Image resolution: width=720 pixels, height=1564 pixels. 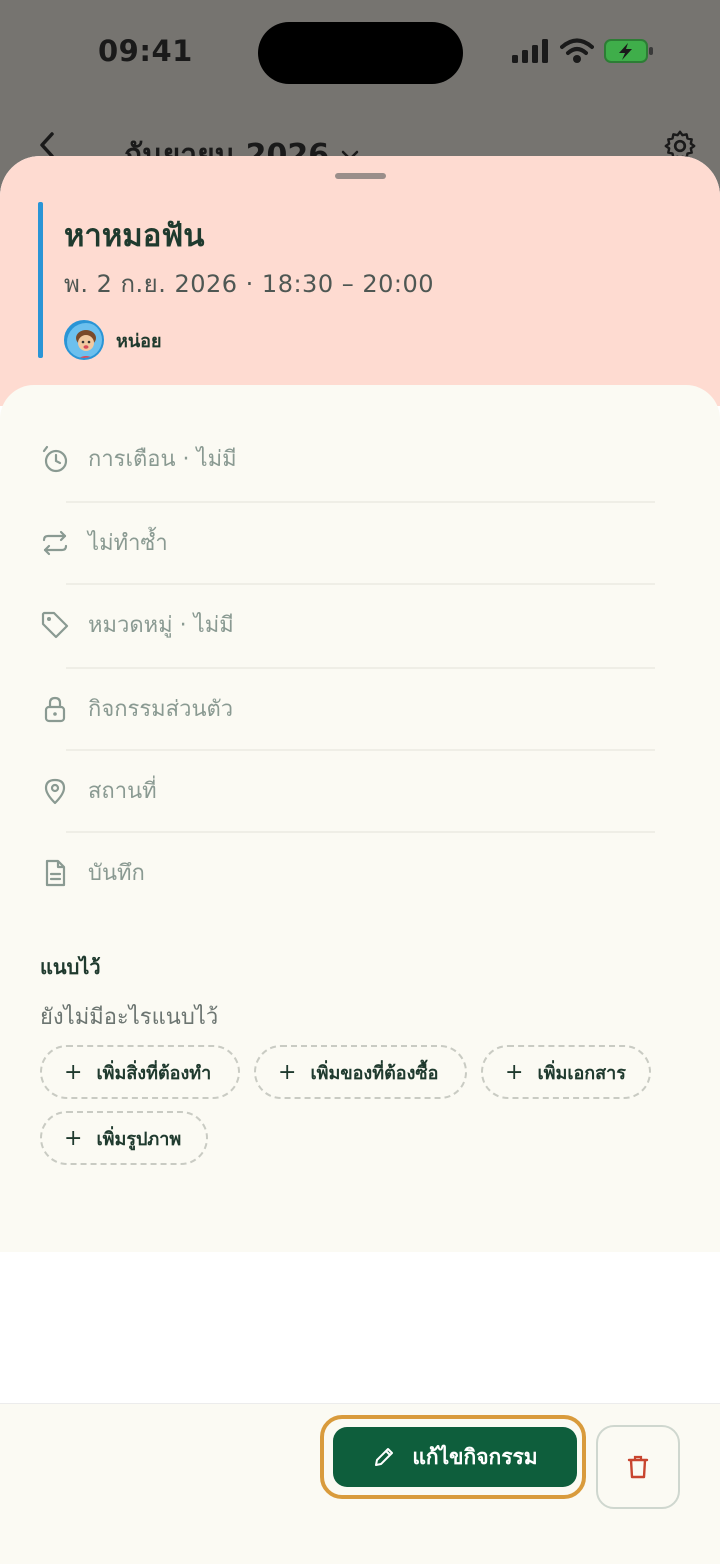 I want to click on location-label: สถานที่, so click(x=122, y=791).